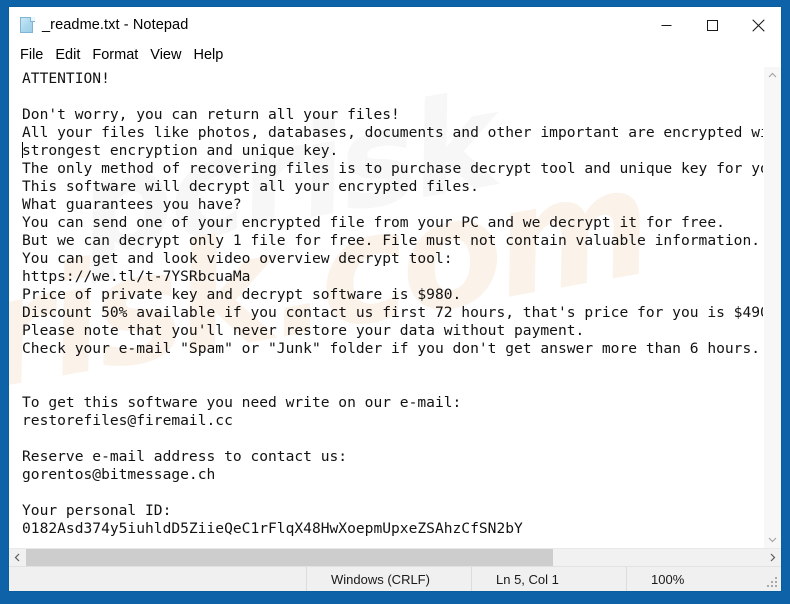 The image size is (790, 604). What do you see at coordinates (71, 55) in the screenshot?
I see `menu-item-edit: Edit` at bounding box center [71, 55].